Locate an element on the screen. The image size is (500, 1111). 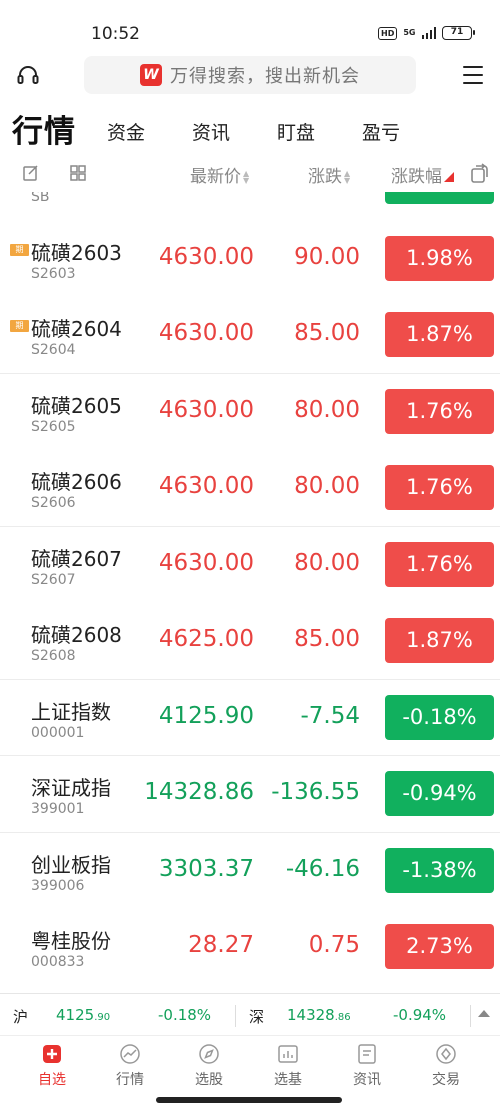
list-item: 期硫磺2604 S2604 4630.00 85.00 1.87% is located at coordinates (250, 335).